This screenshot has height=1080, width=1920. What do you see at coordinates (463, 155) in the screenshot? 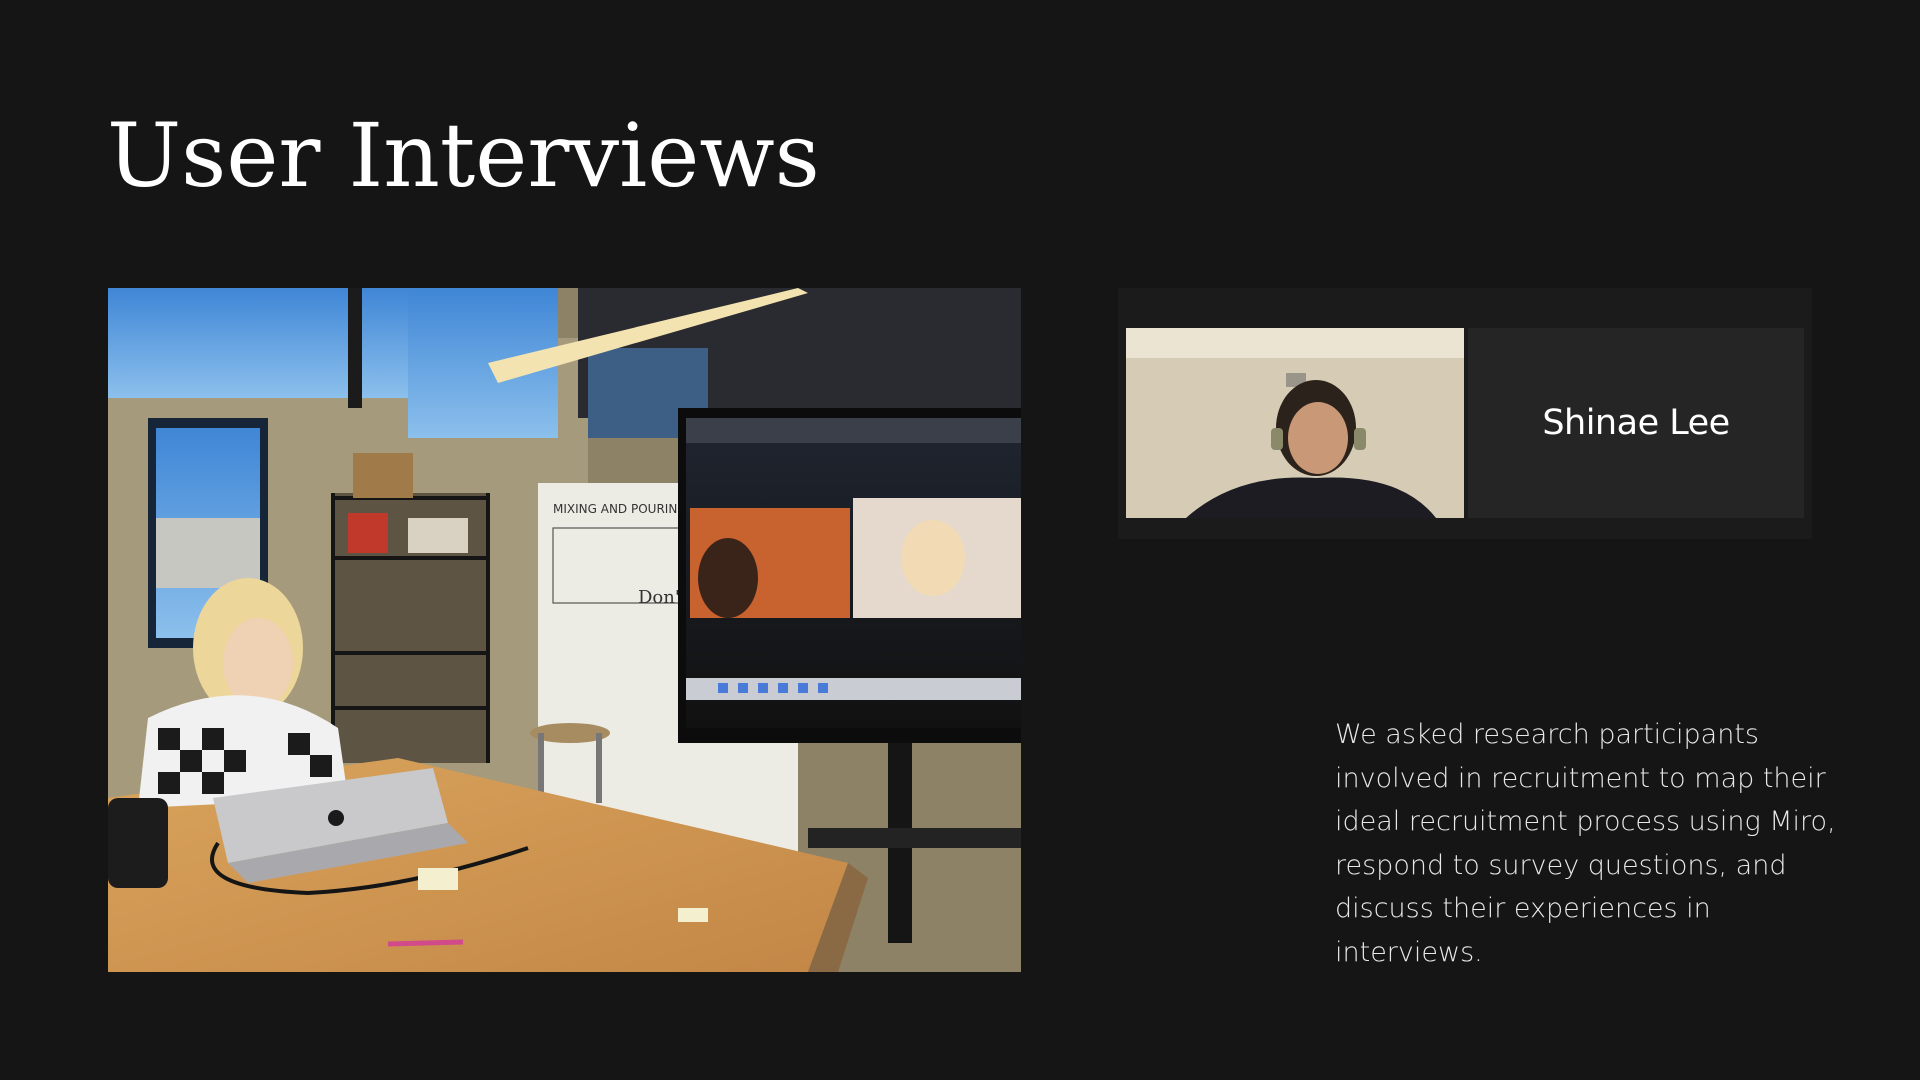
I see `slide-title: User Interviews` at bounding box center [463, 155].